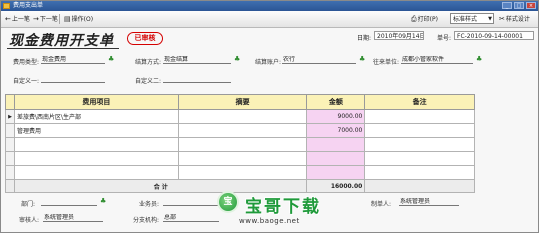  What do you see at coordinates (364, 38) in the screenshot?
I see `date-label: 日期:` at bounding box center [364, 38].